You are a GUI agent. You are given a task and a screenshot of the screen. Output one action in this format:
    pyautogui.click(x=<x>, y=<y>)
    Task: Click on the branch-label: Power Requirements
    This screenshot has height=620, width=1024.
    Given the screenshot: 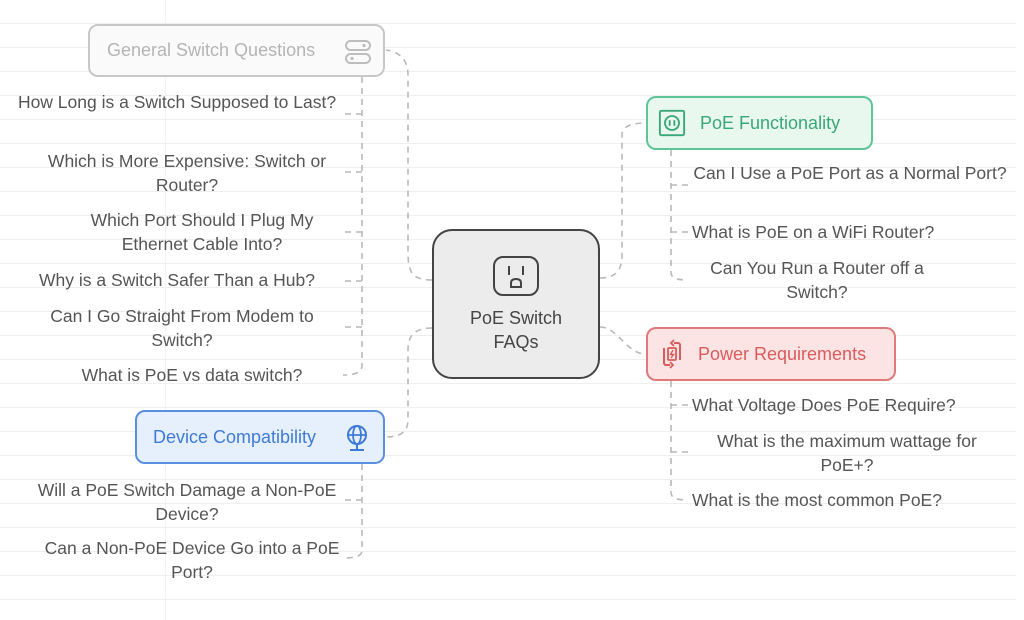 What is the action you would take?
    pyautogui.click(x=782, y=353)
    